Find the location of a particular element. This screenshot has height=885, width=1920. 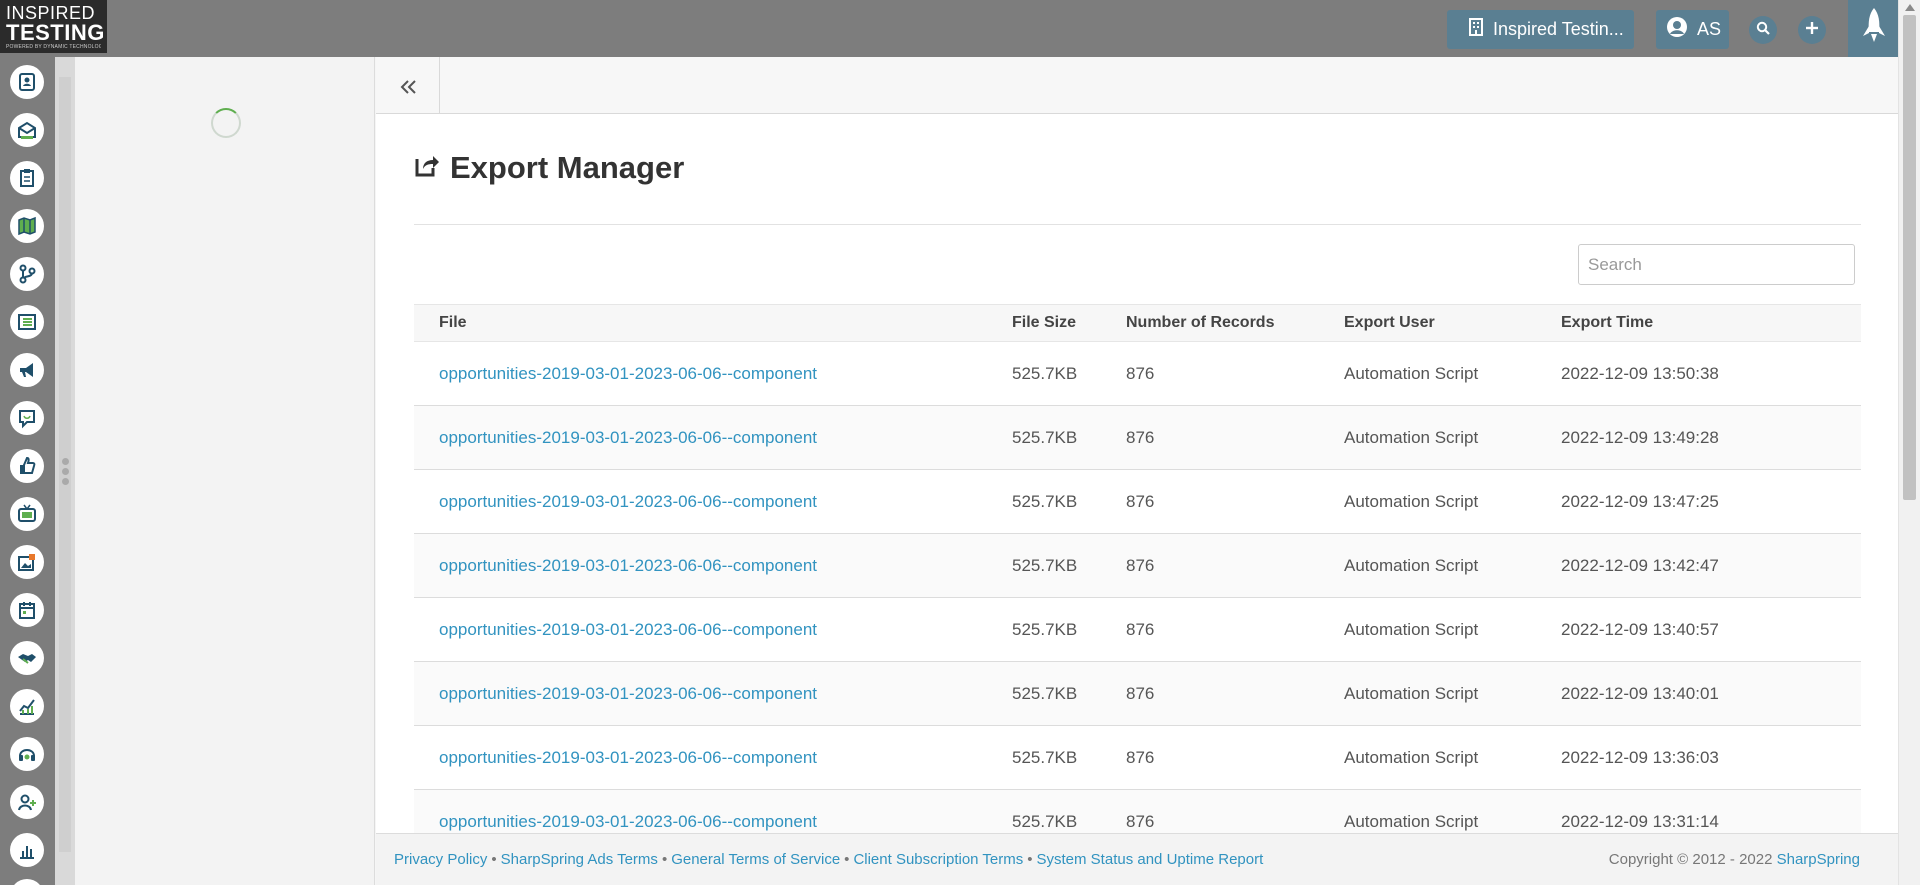

sharpspring-link: SharpSpring is located at coordinates (1818, 859).